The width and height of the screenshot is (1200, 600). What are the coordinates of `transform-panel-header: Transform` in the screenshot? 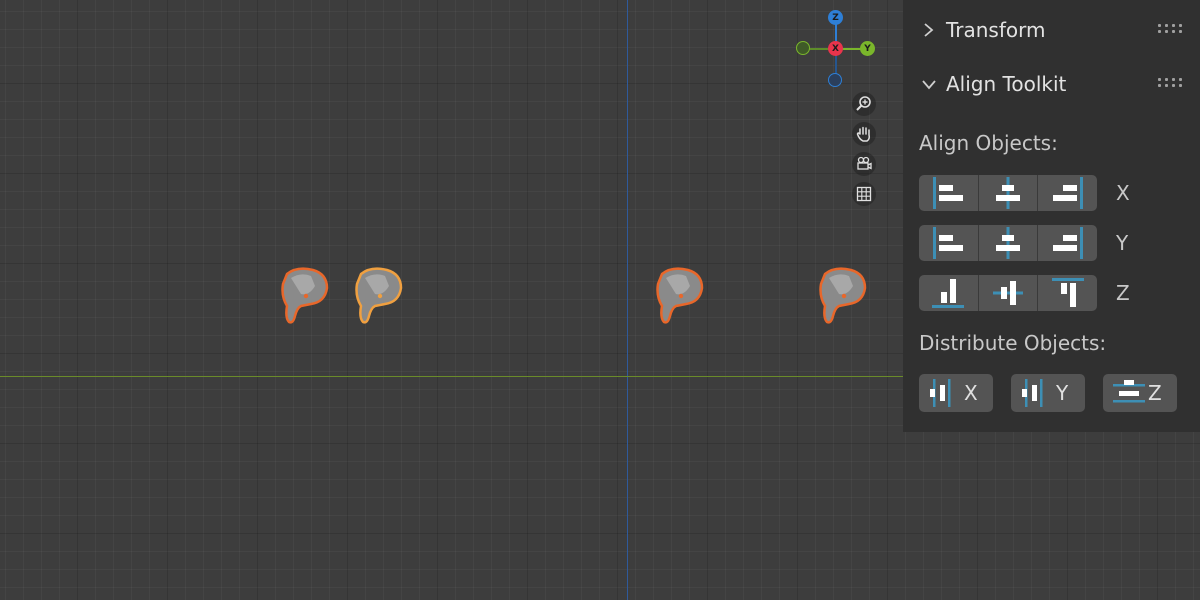 It's located at (1051, 30).